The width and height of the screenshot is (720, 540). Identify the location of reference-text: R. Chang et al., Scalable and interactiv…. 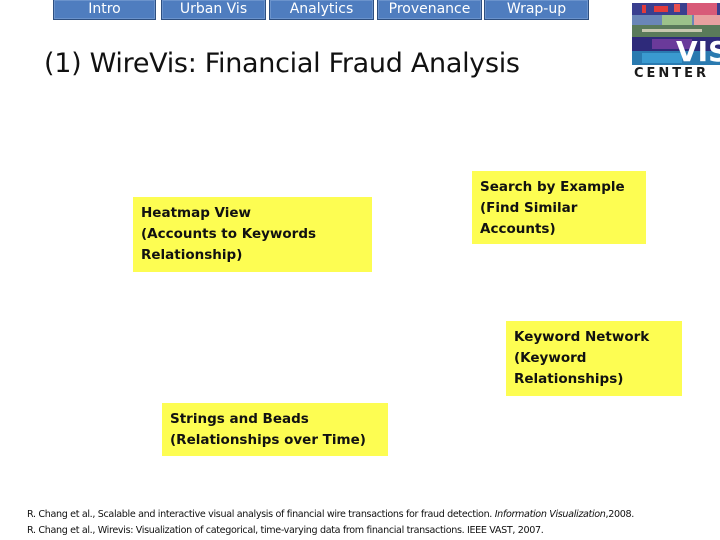
(261, 514).